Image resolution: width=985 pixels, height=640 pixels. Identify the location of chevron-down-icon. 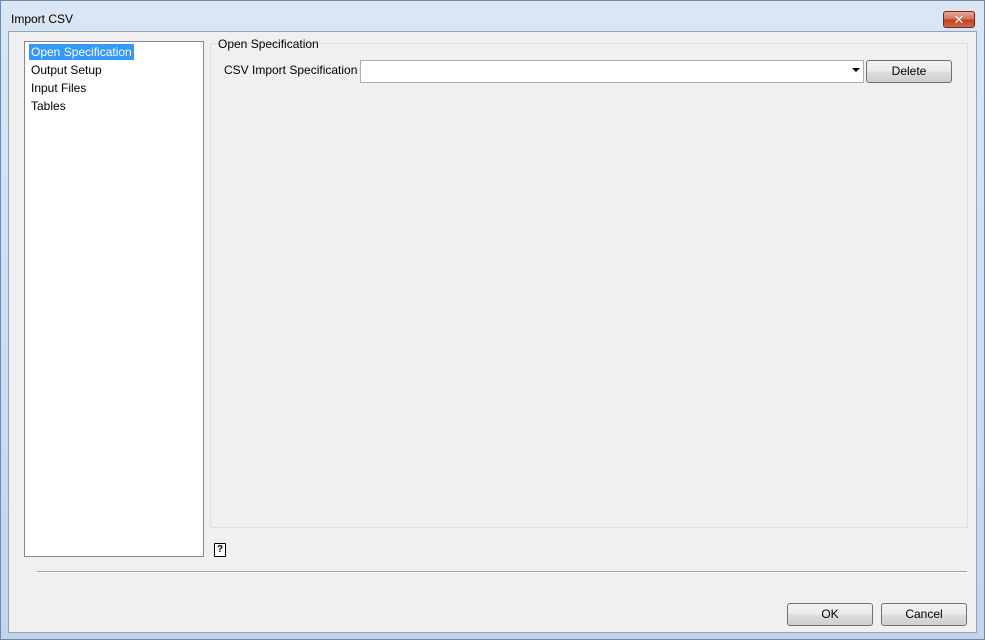
(856, 70).